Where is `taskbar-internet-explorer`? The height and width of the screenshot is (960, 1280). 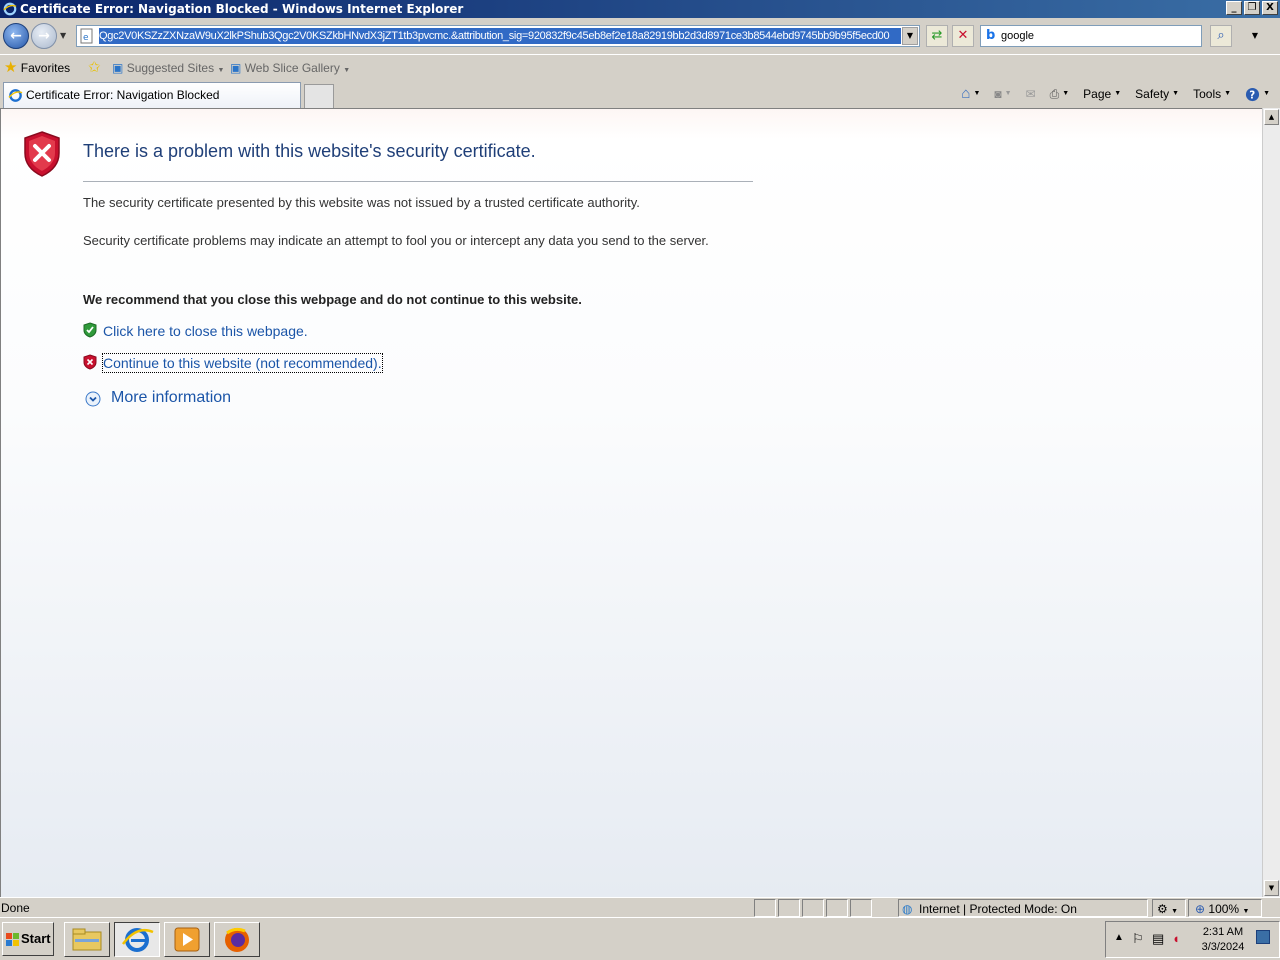 taskbar-internet-explorer is located at coordinates (137, 939).